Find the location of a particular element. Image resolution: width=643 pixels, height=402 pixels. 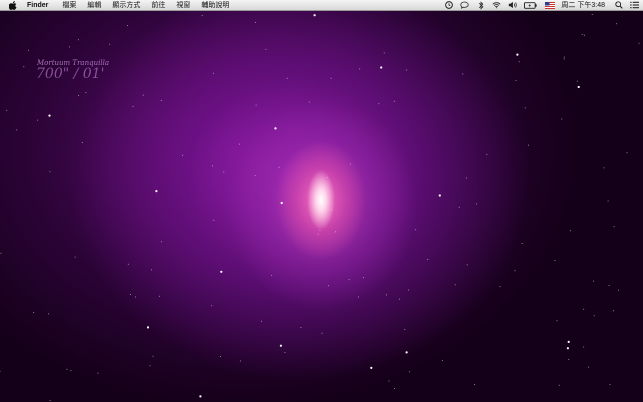

menu-edit: 編輯 is located at coordinates (94, 5).